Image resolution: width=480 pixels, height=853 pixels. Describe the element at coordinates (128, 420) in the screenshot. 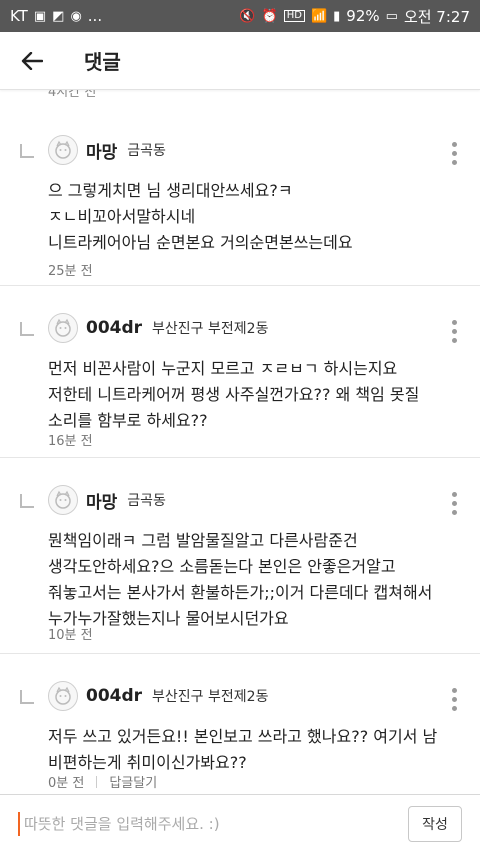

I see `comment-line: 소리를 함부로 하세요??` at that location.